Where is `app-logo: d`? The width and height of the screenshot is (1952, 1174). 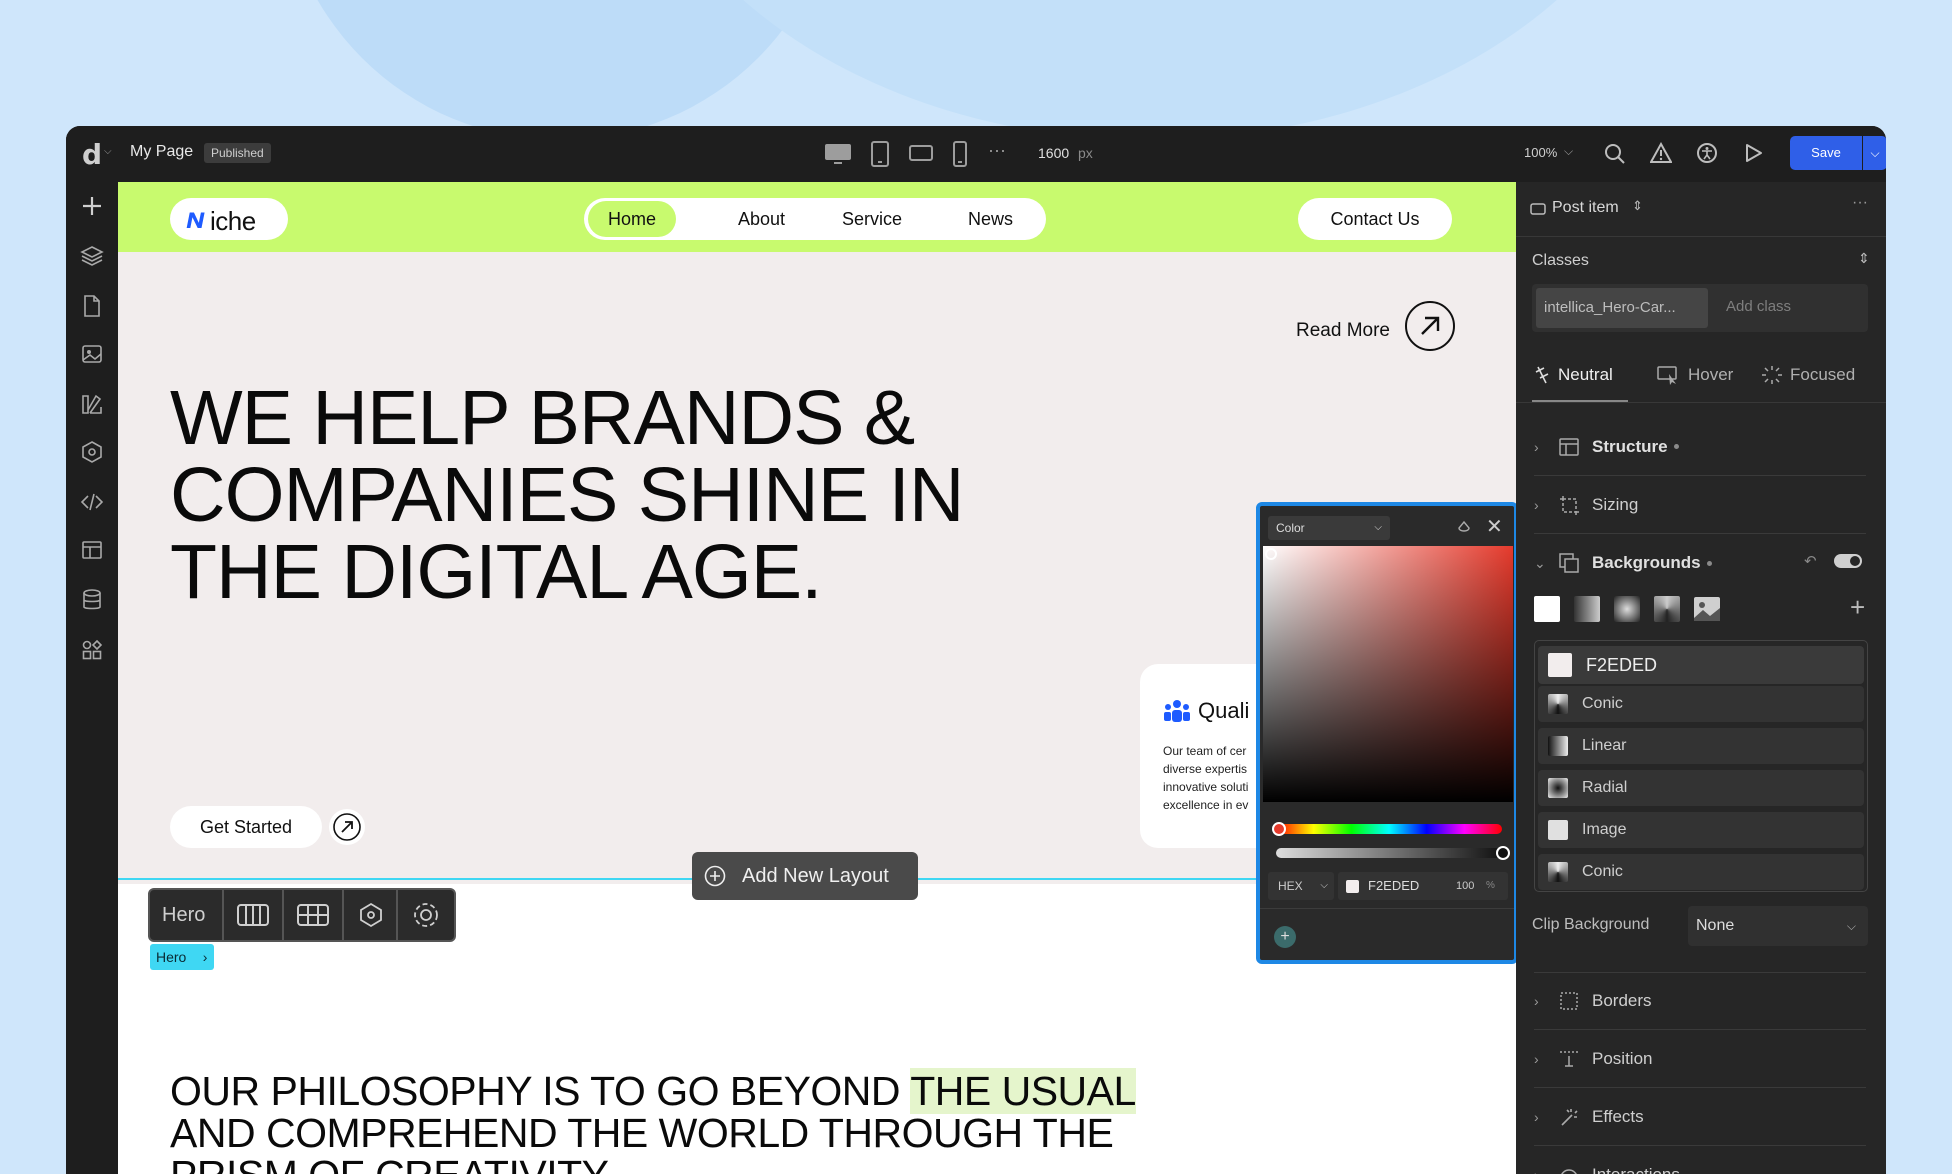 app-logo: d is located at coordinates (92, 154).